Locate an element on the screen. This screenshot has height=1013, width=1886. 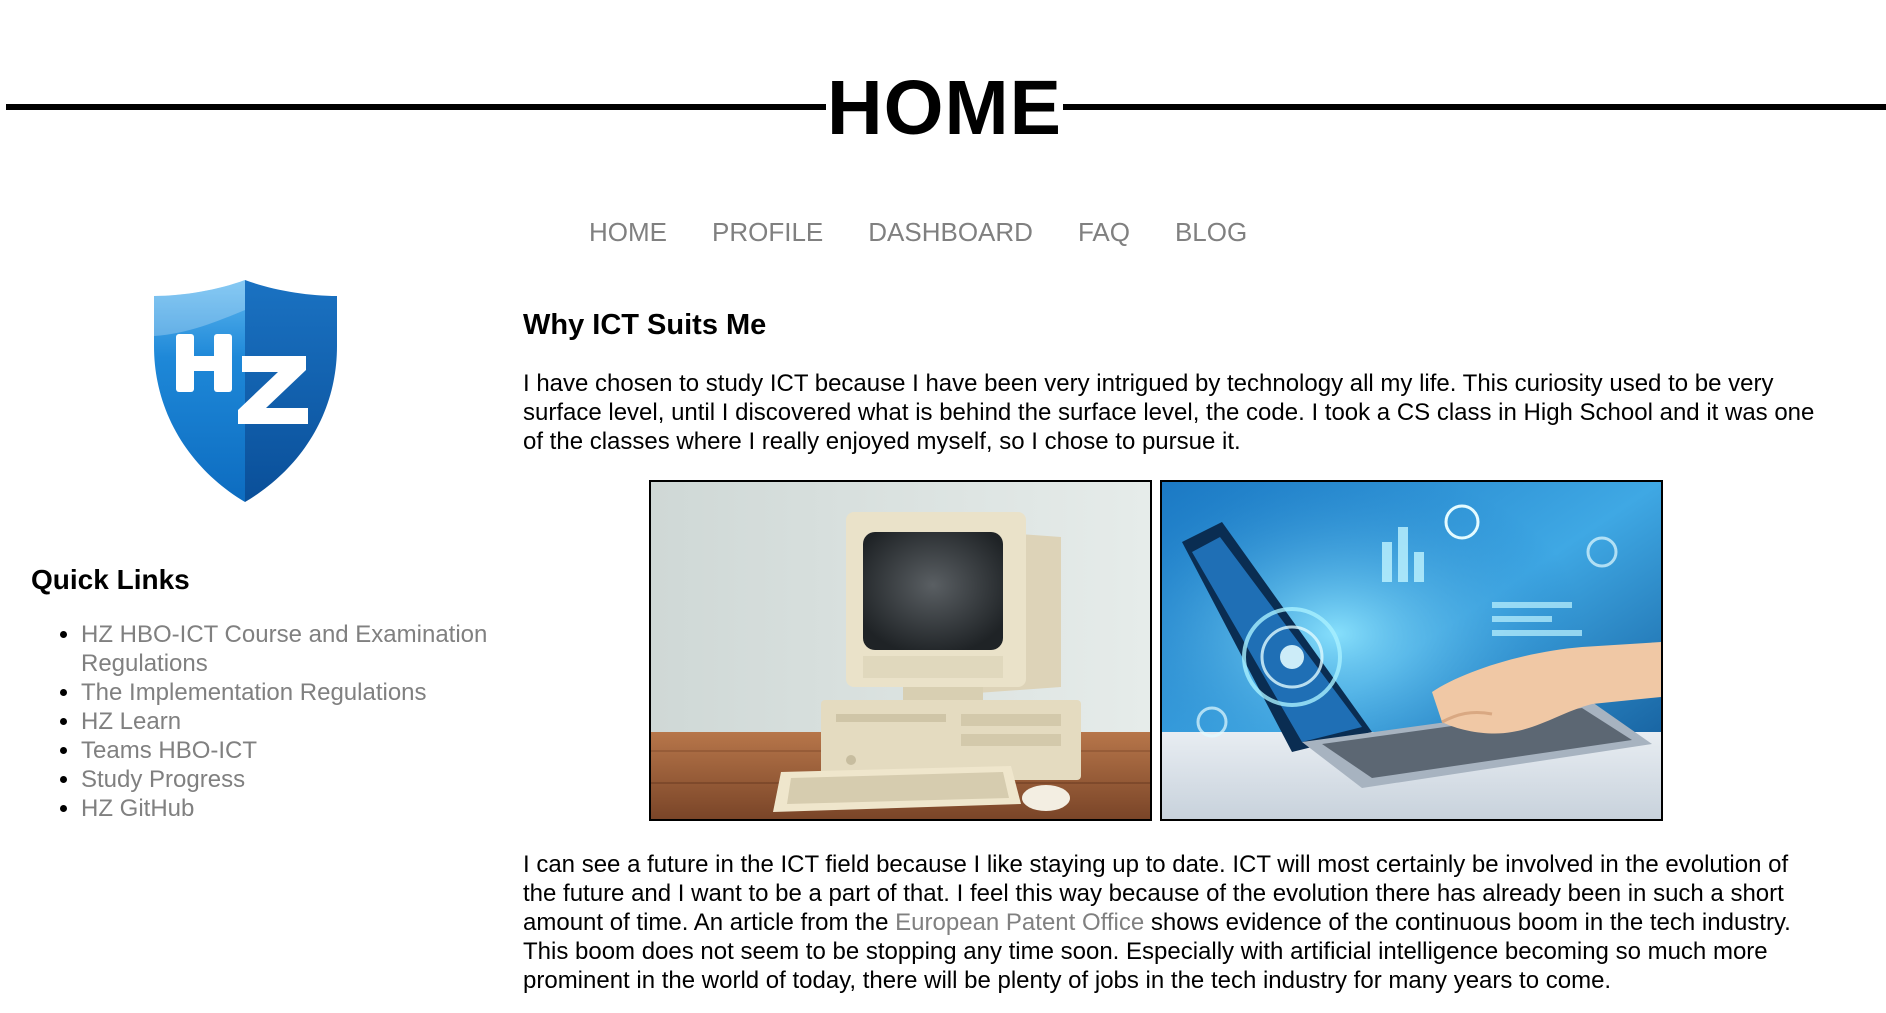
header-rule-right is located at coordinates (1474, 107).